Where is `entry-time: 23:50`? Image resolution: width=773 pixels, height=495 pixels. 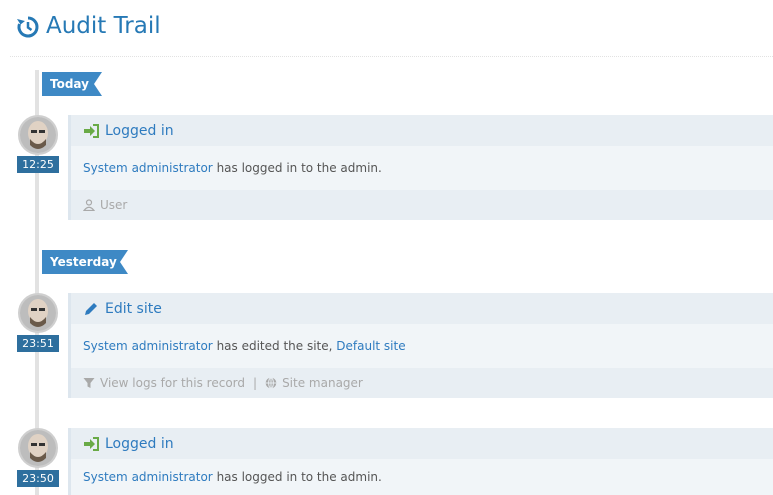
entry-time: 23:50 is located at coordinates (38, 478).